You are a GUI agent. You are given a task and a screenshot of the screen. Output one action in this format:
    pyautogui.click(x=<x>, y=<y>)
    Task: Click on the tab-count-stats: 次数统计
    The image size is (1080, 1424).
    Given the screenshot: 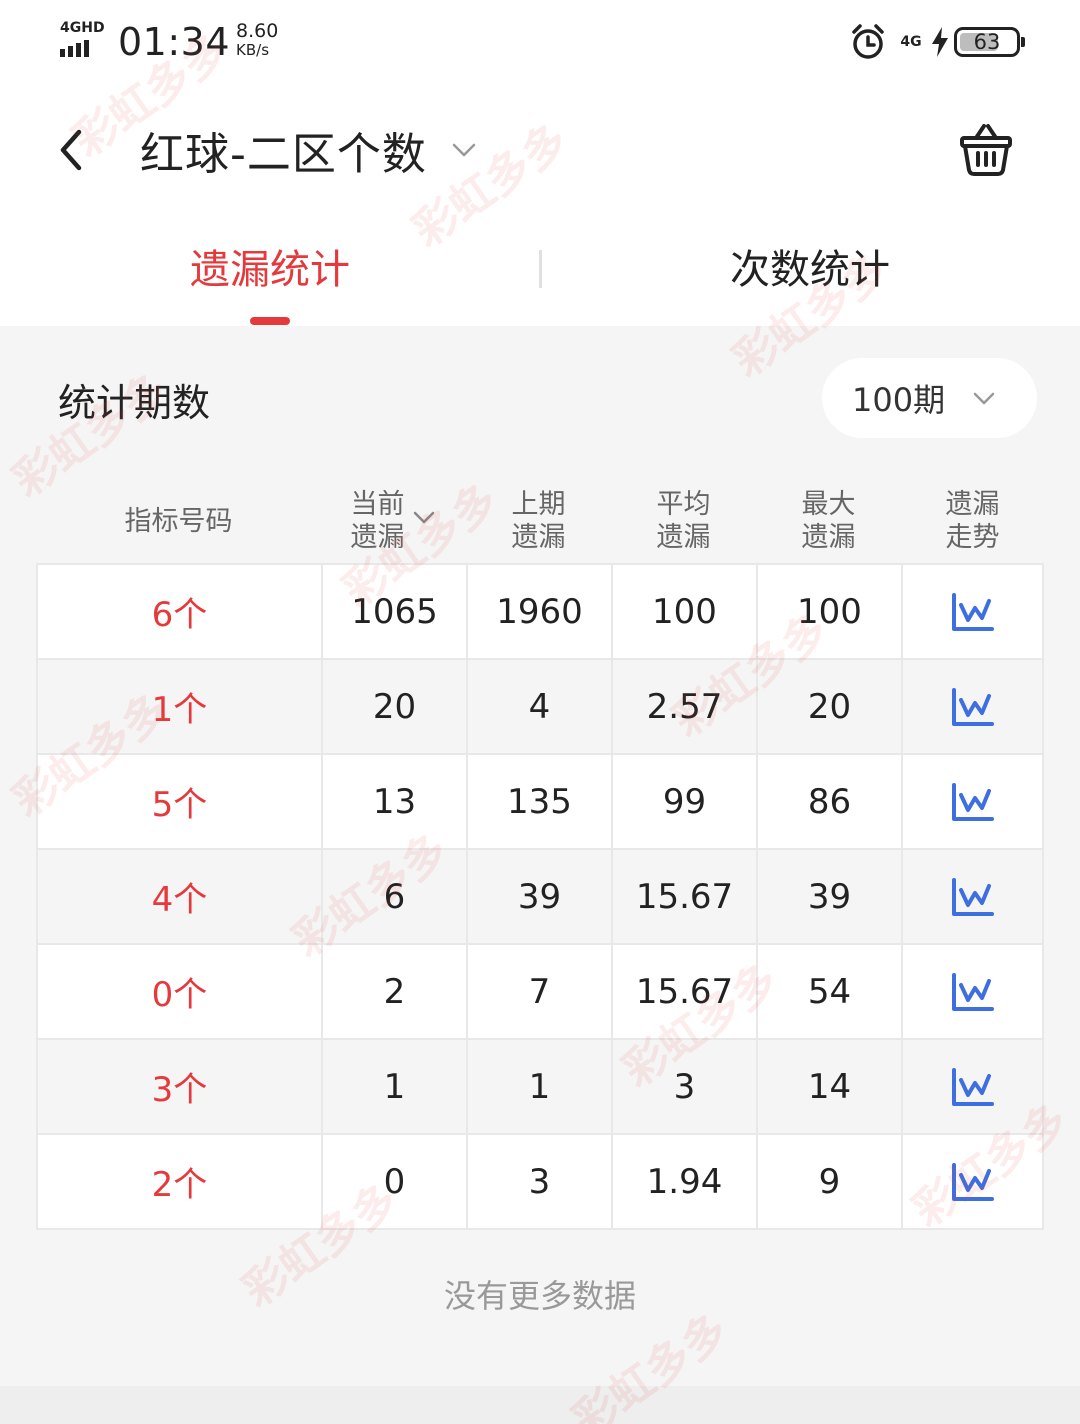 What is the action you would take?
    pyautogui.click(x=810, y=273)
    